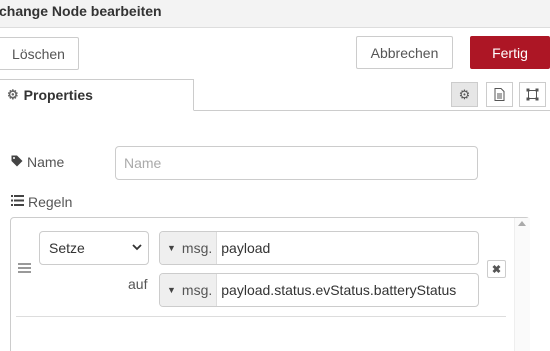 This screenshot has height=351, width=550. What do you see at coordinates (404, 52) in the screenshot?
I see `cancel-button: Abbrechen` at bounding box center [404, 52].